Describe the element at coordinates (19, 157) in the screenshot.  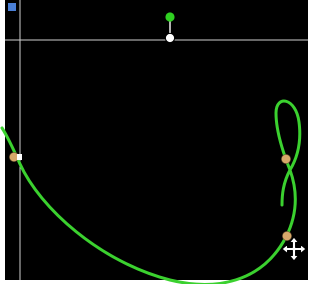
I see `selected-point-marker` at that location.